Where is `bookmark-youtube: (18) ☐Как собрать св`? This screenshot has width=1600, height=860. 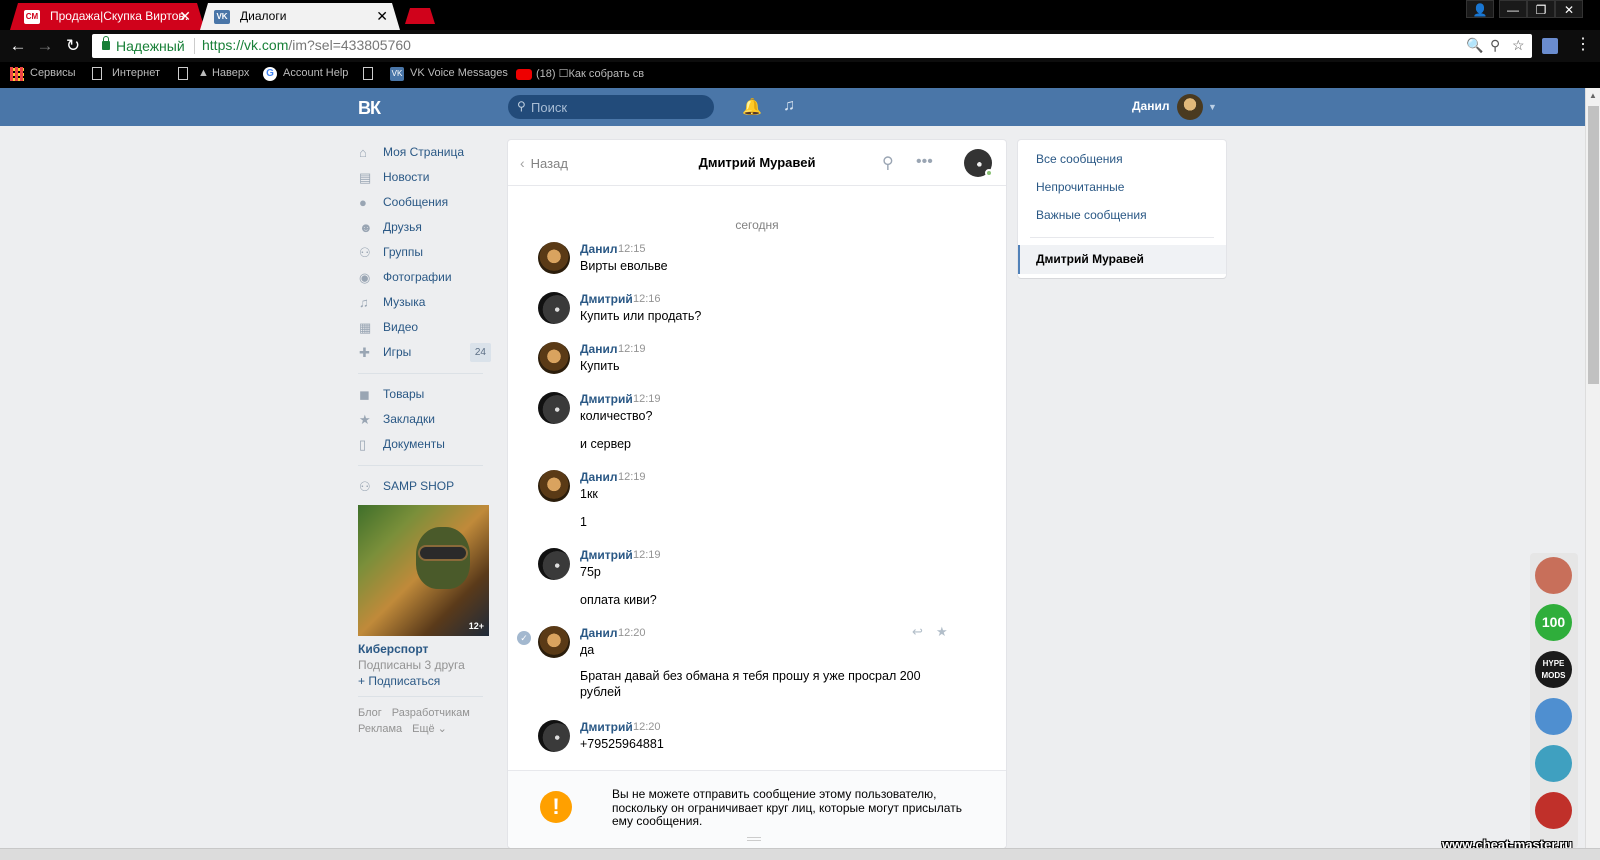 bookmark-youtube: (18) ☐Как собрать св is located at coordinates (580, 73).